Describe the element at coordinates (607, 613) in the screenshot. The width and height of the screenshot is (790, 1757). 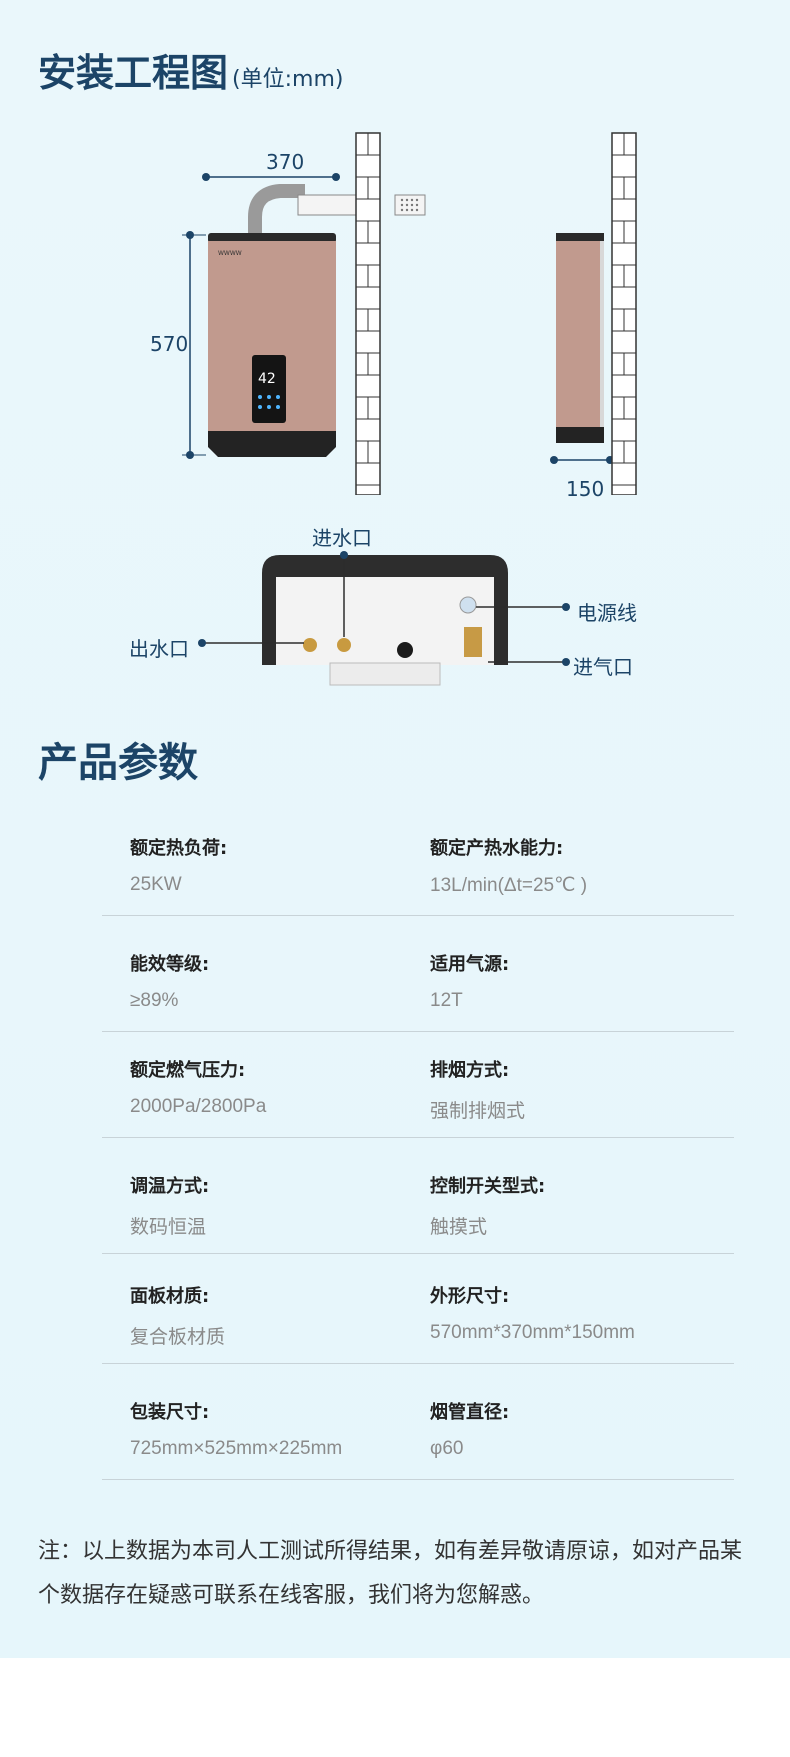
I see `power-cable-label: 电源线` at that location.